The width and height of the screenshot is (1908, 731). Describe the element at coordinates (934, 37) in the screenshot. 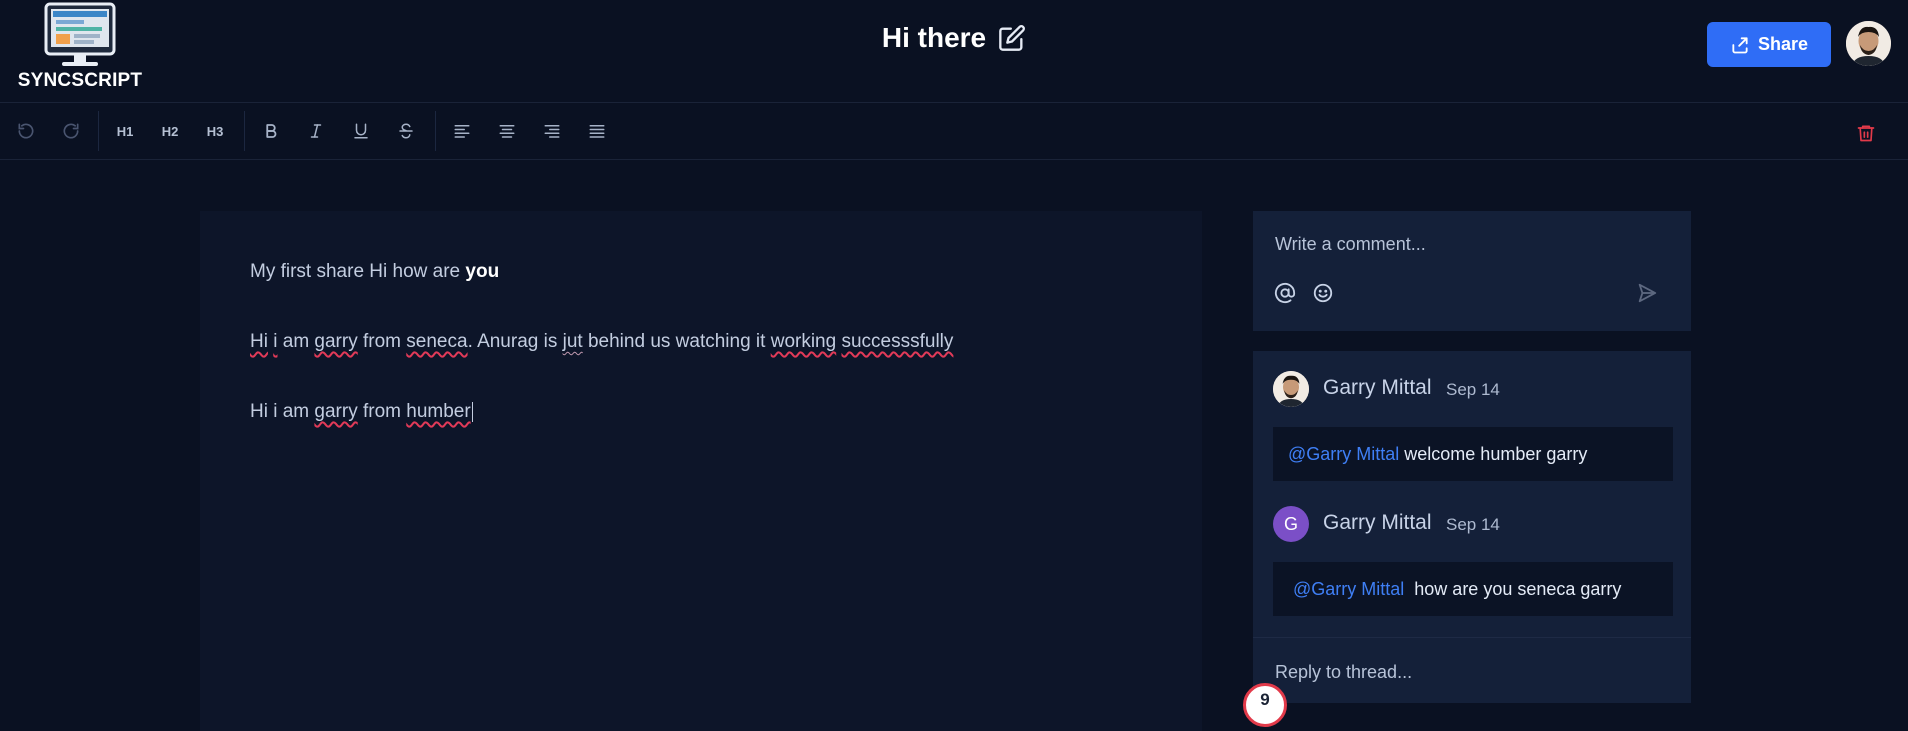

I see `document-title: Hi there` at that location.